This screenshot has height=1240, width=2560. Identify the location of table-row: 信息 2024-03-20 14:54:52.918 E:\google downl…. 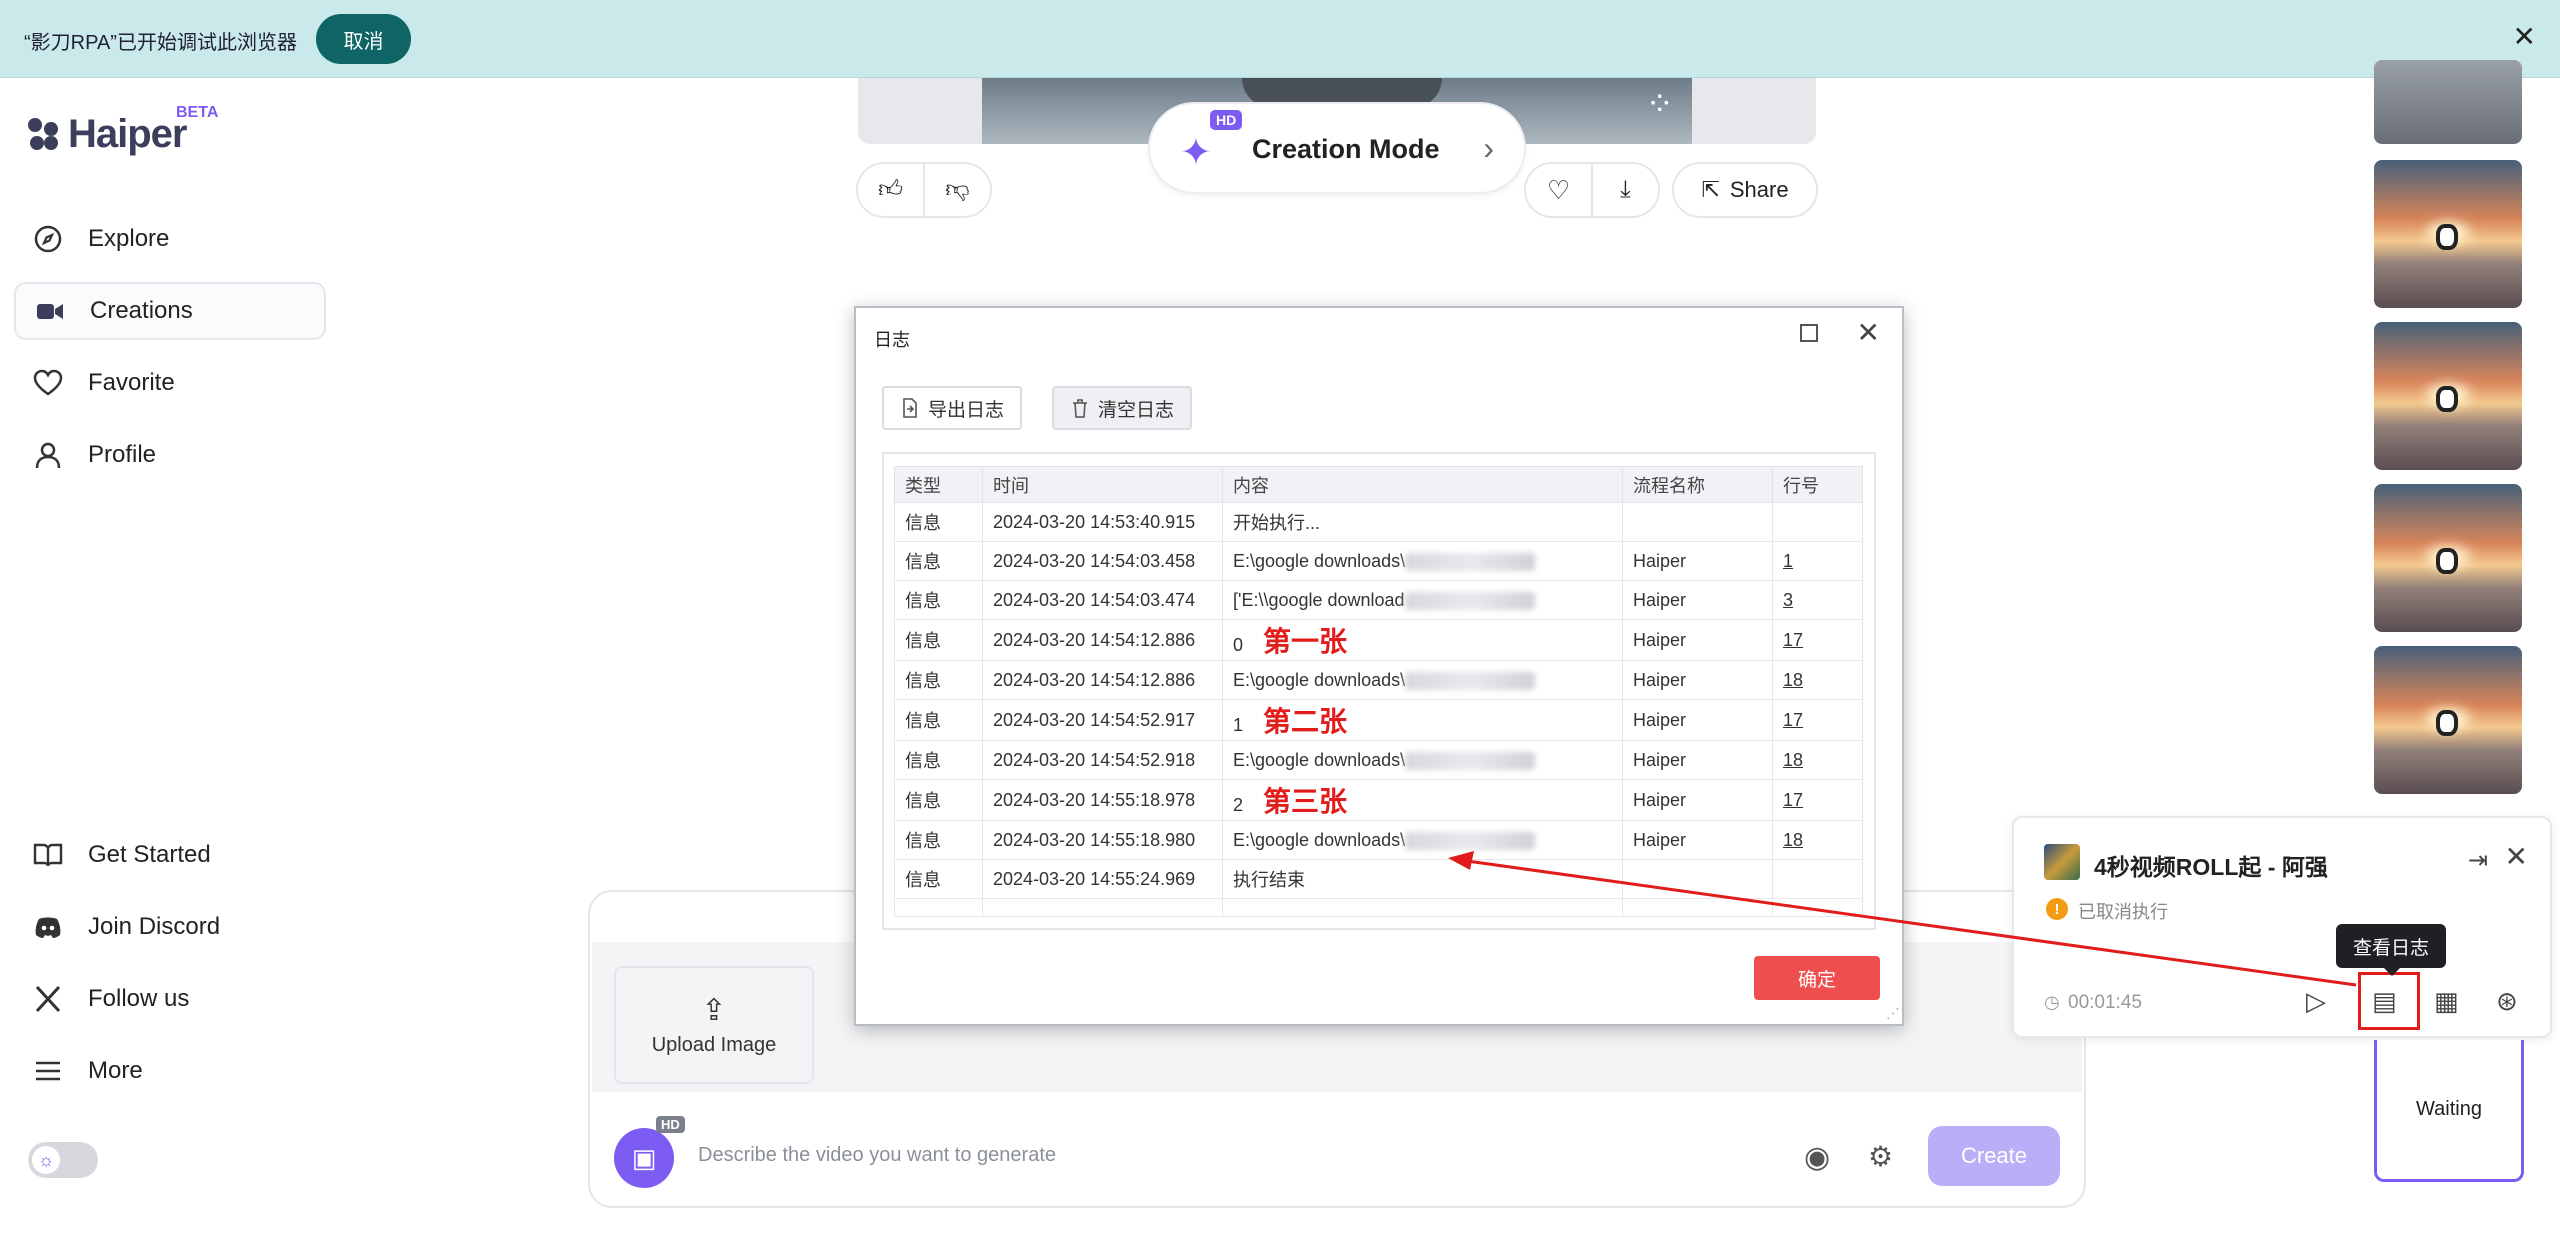
(1378, 760).